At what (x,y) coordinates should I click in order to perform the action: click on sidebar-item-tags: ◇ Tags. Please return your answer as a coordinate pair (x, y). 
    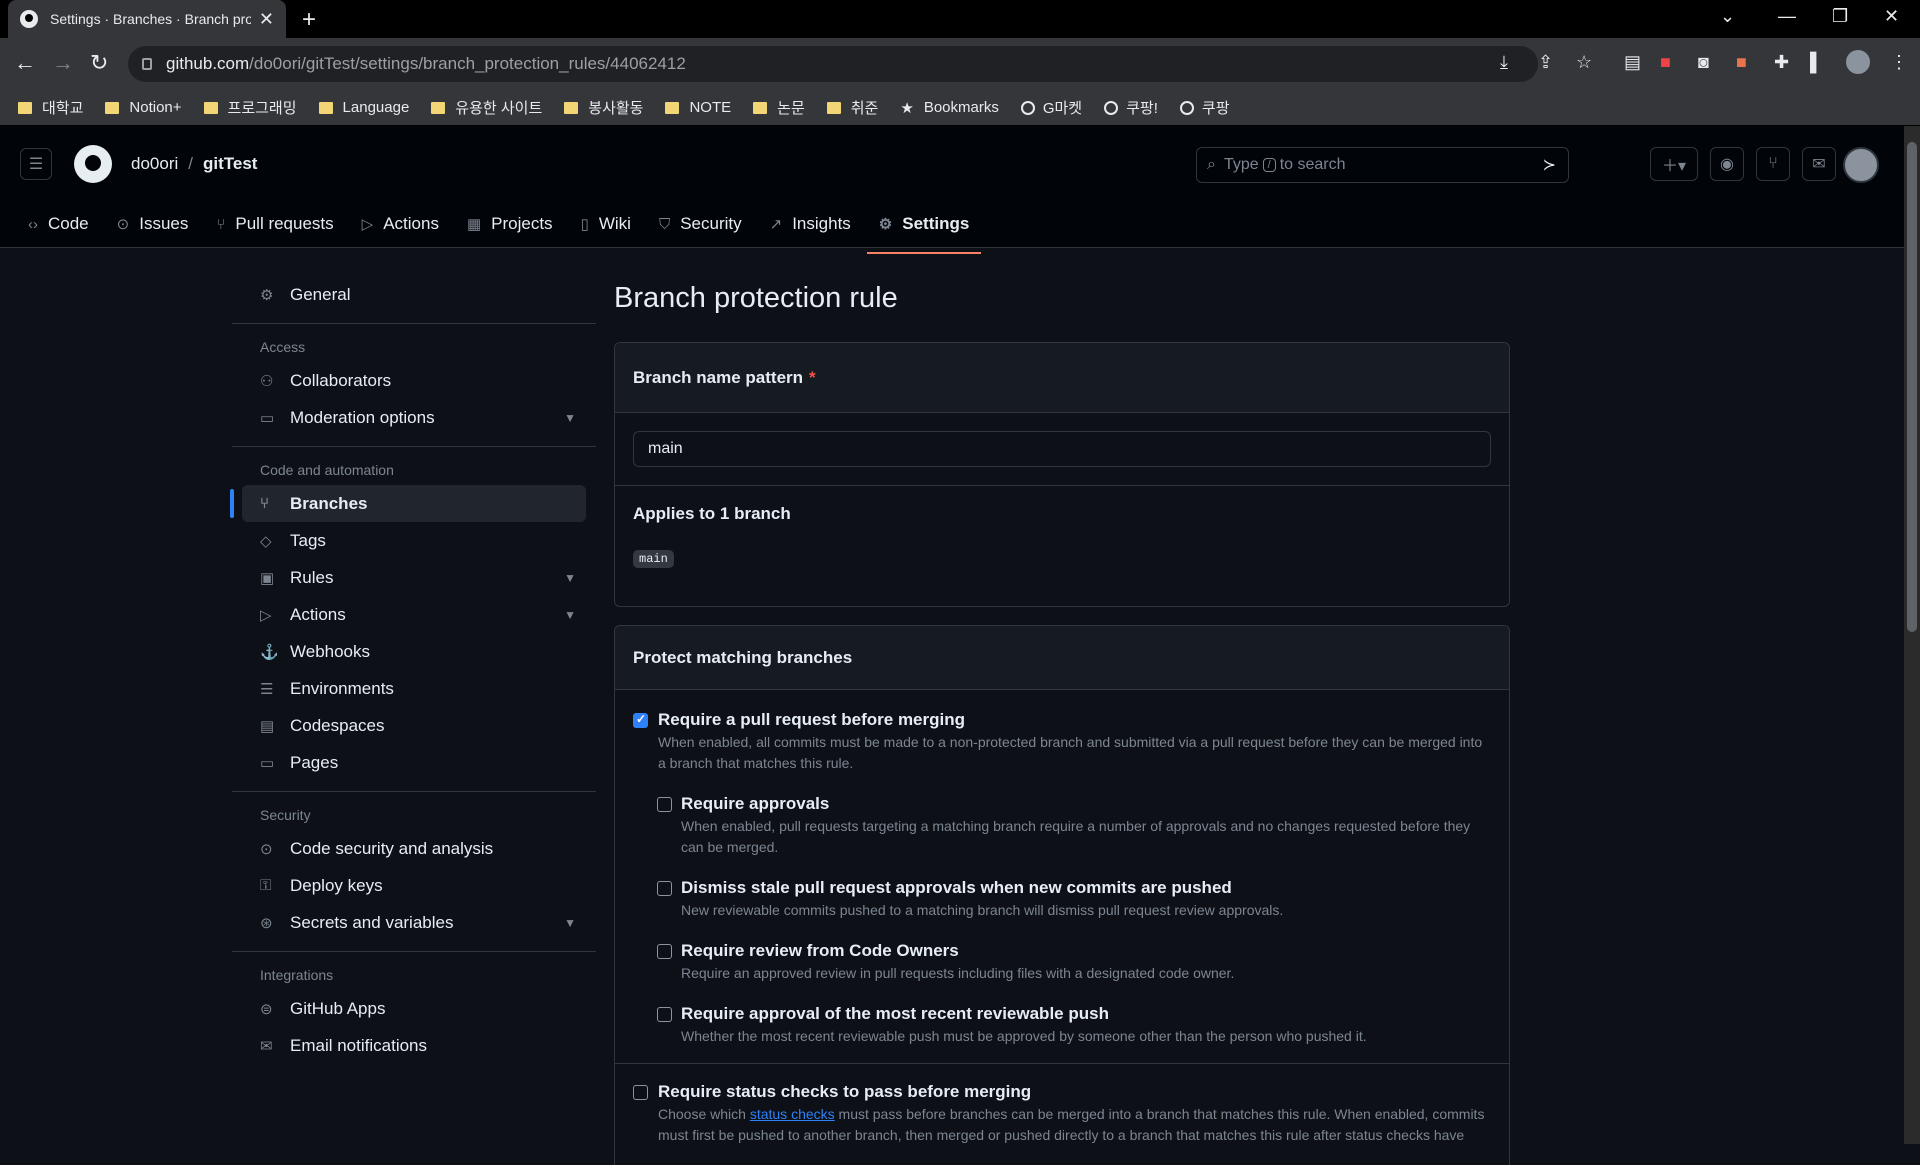
    Looking at the image, I should click on (414, 540).